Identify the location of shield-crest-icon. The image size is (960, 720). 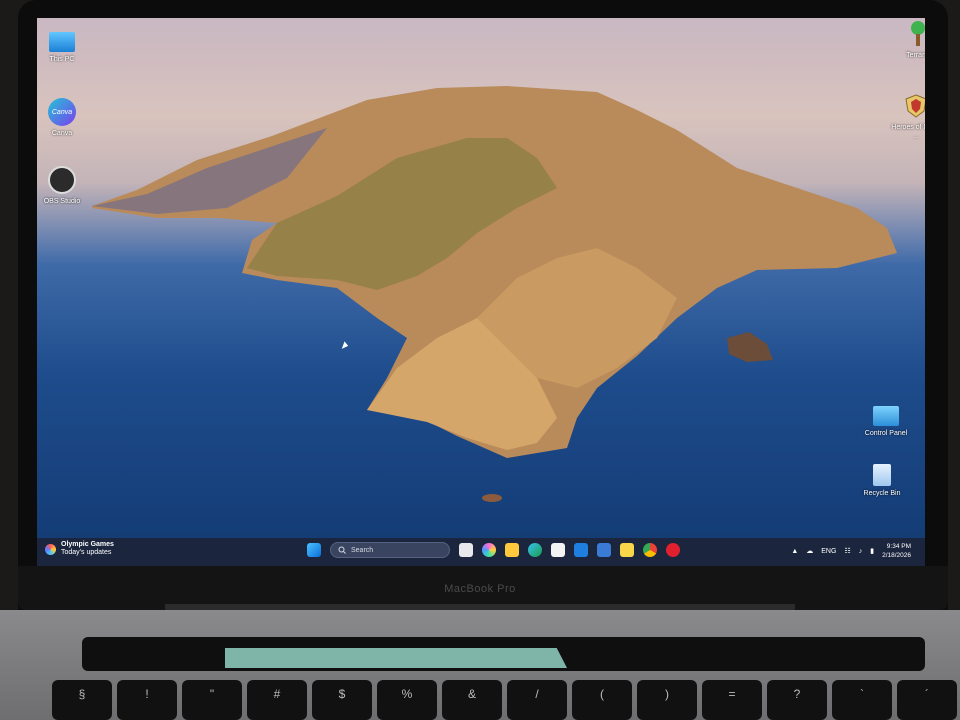
(913, 106).